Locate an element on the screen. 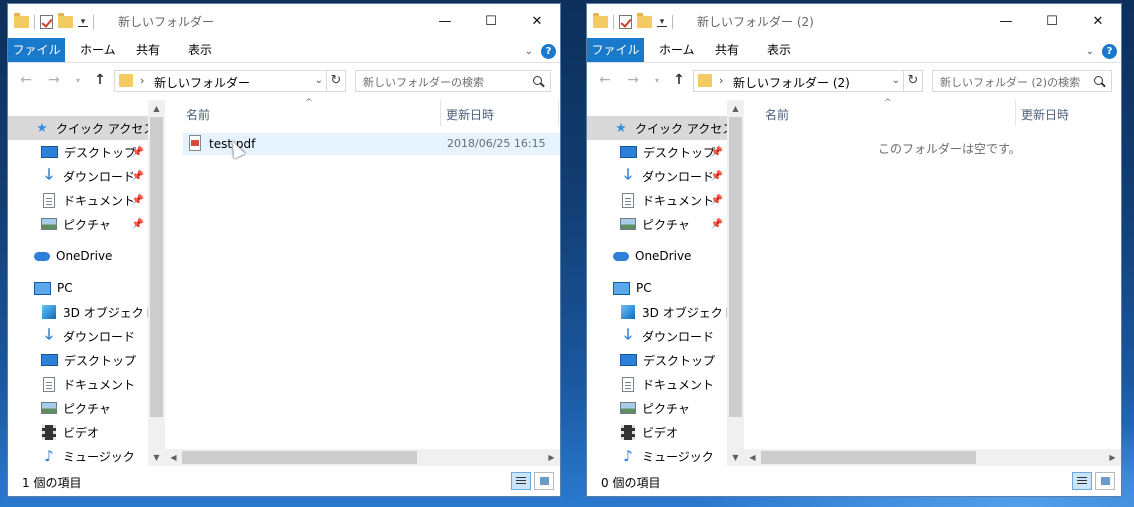 The width and height of the screenshot is (1134, 507). sidebar-item-3d-objects: 3D オブジェクト is located at coordinates (82, 312).